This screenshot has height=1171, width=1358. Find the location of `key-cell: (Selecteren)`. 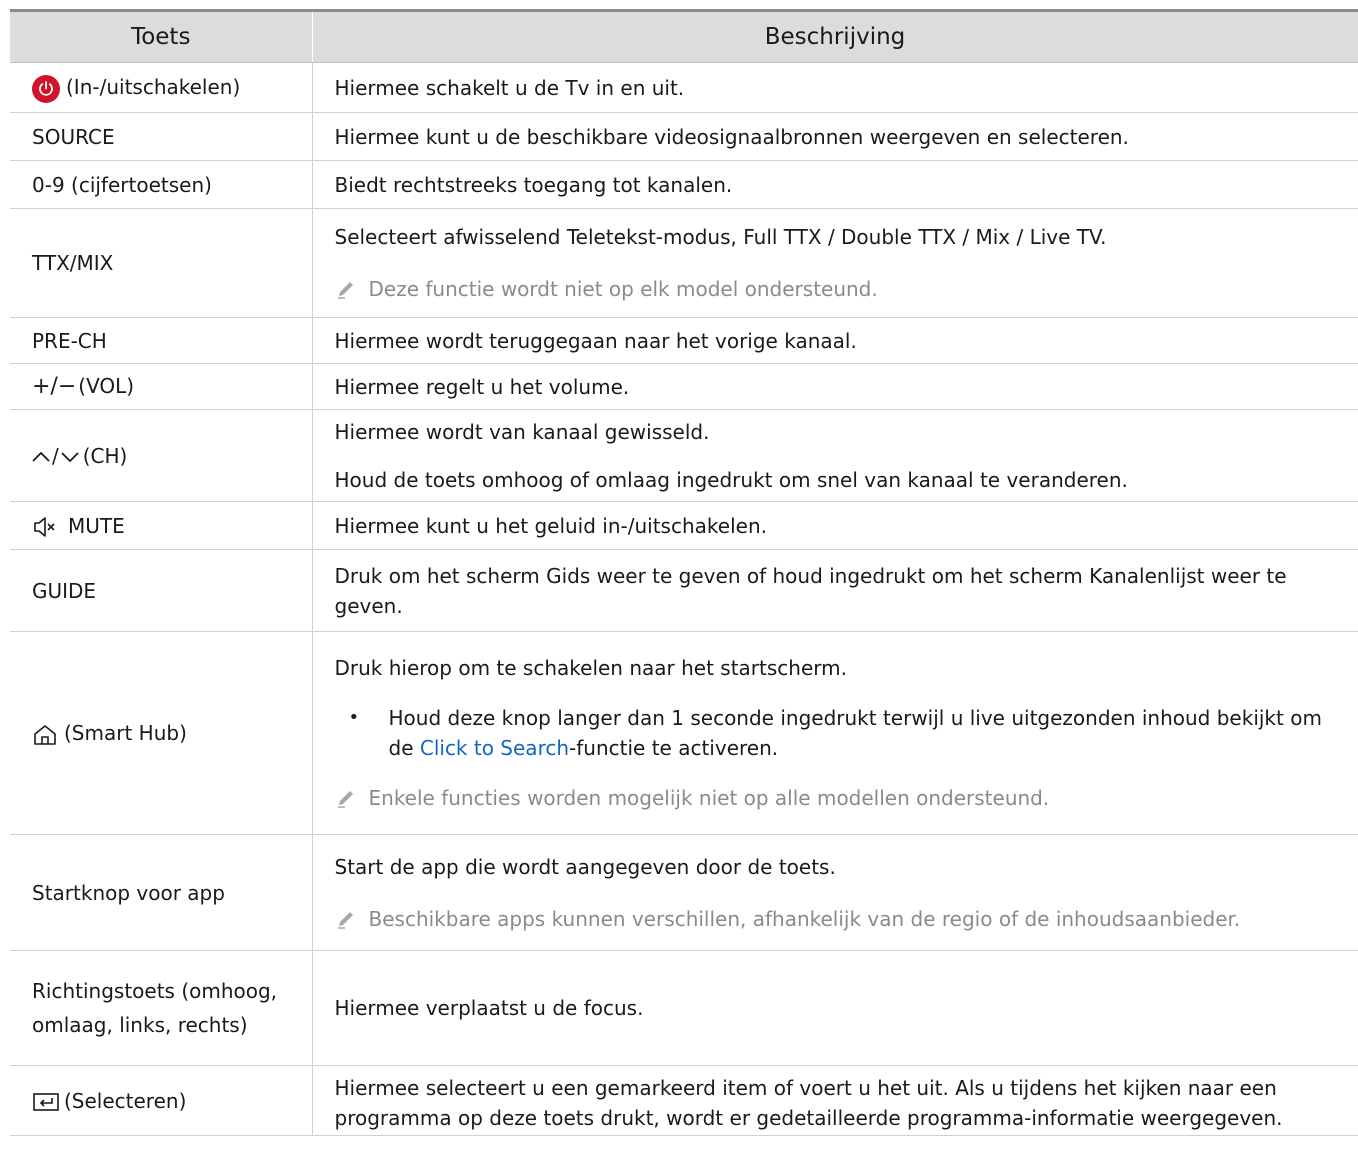

key-cell: (Selecteren) is located at coordinates (161, 1100).